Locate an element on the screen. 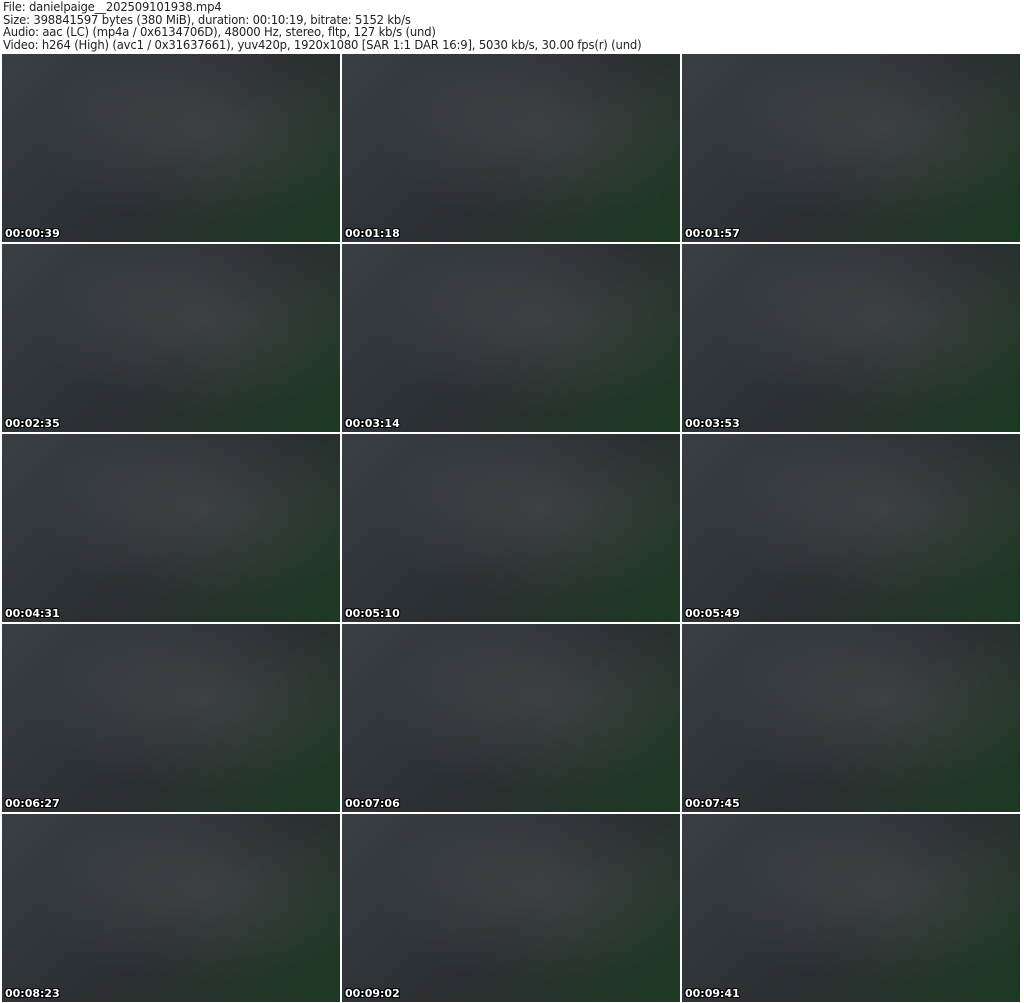 This screenshot has height=1003, width=1024. timestamp-label: 00:06:27 is located at coordinates (32, 803).